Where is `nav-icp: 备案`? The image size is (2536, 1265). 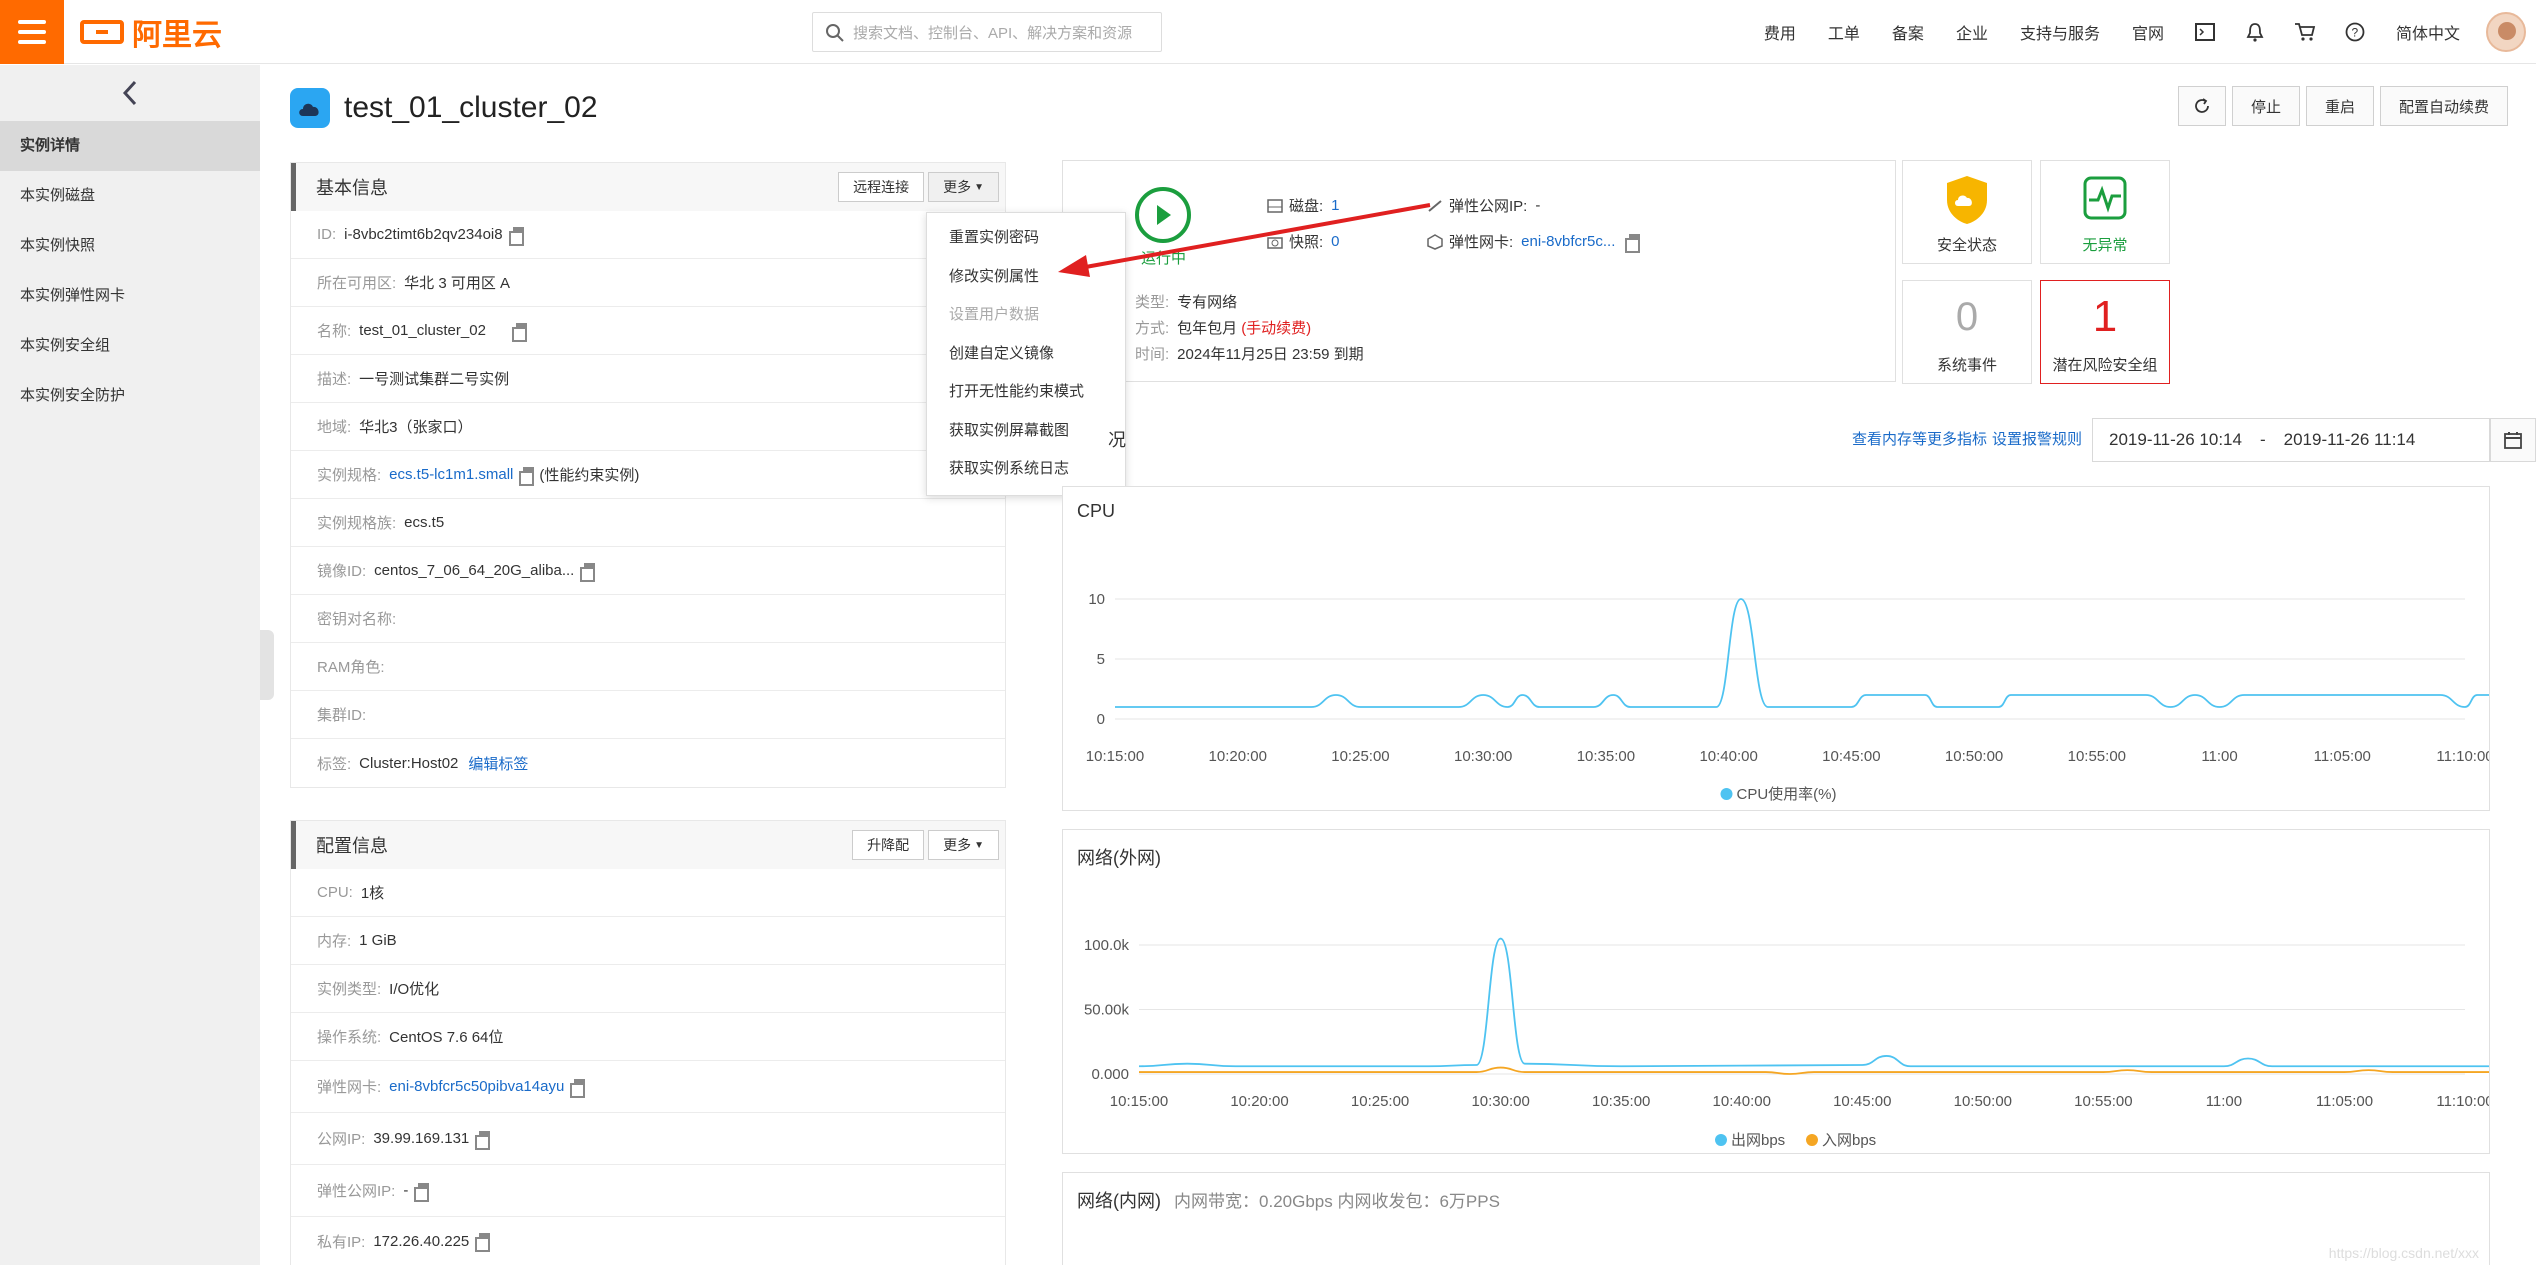
nav-icp: 备案 is located at coordinates (1908, 32).